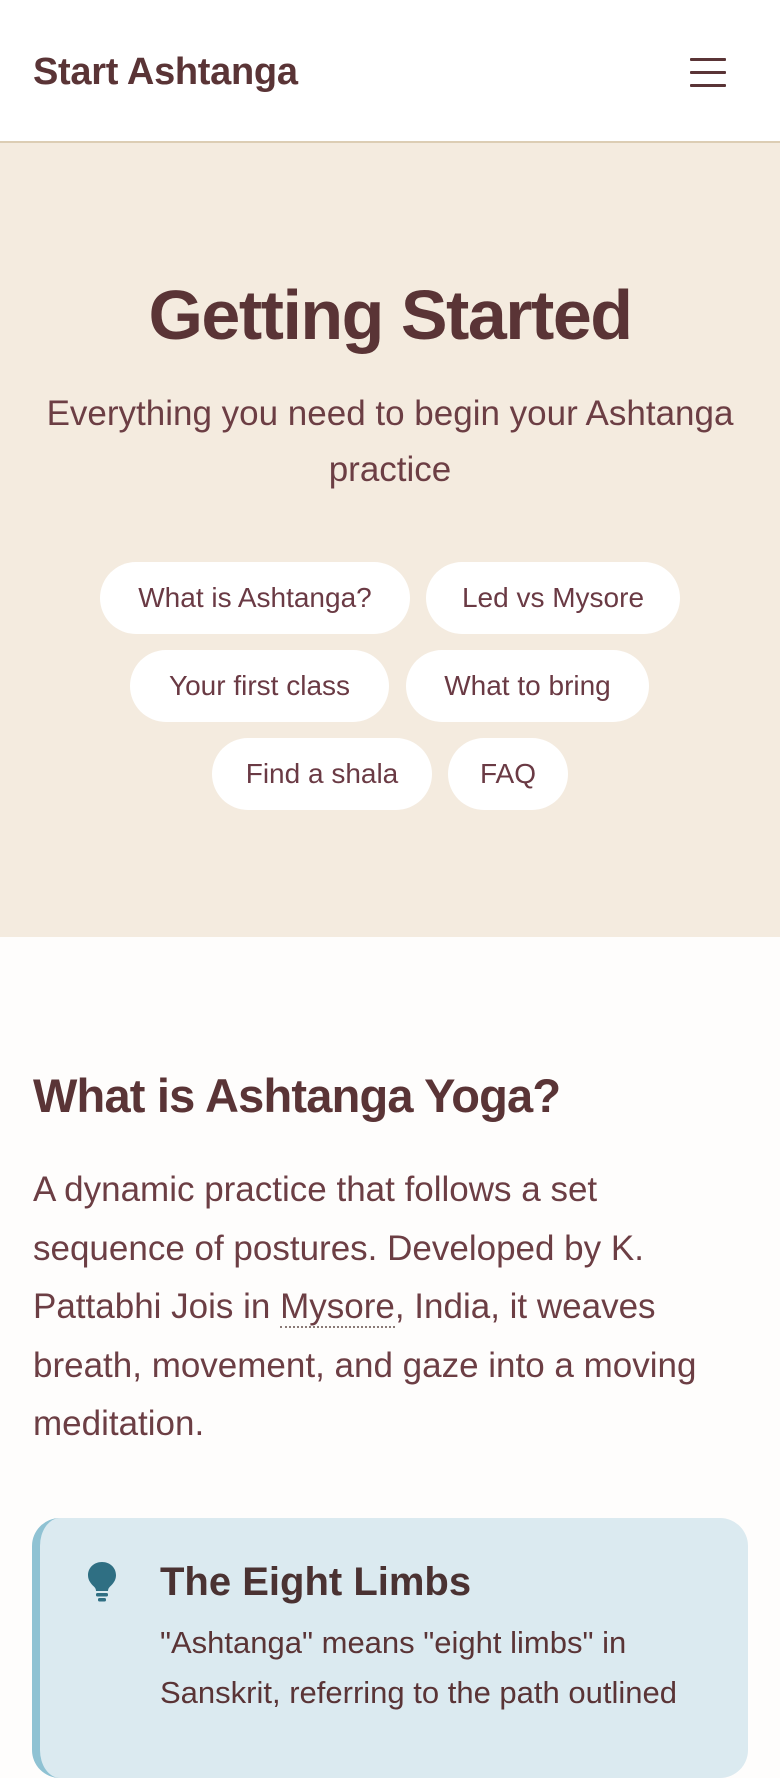 The image size is (780, 1778). What do you see at coordinates (165, 72) in the screenshot?
I see `brand-logo: Start Ashtanga` at bounding box center [165, 72].